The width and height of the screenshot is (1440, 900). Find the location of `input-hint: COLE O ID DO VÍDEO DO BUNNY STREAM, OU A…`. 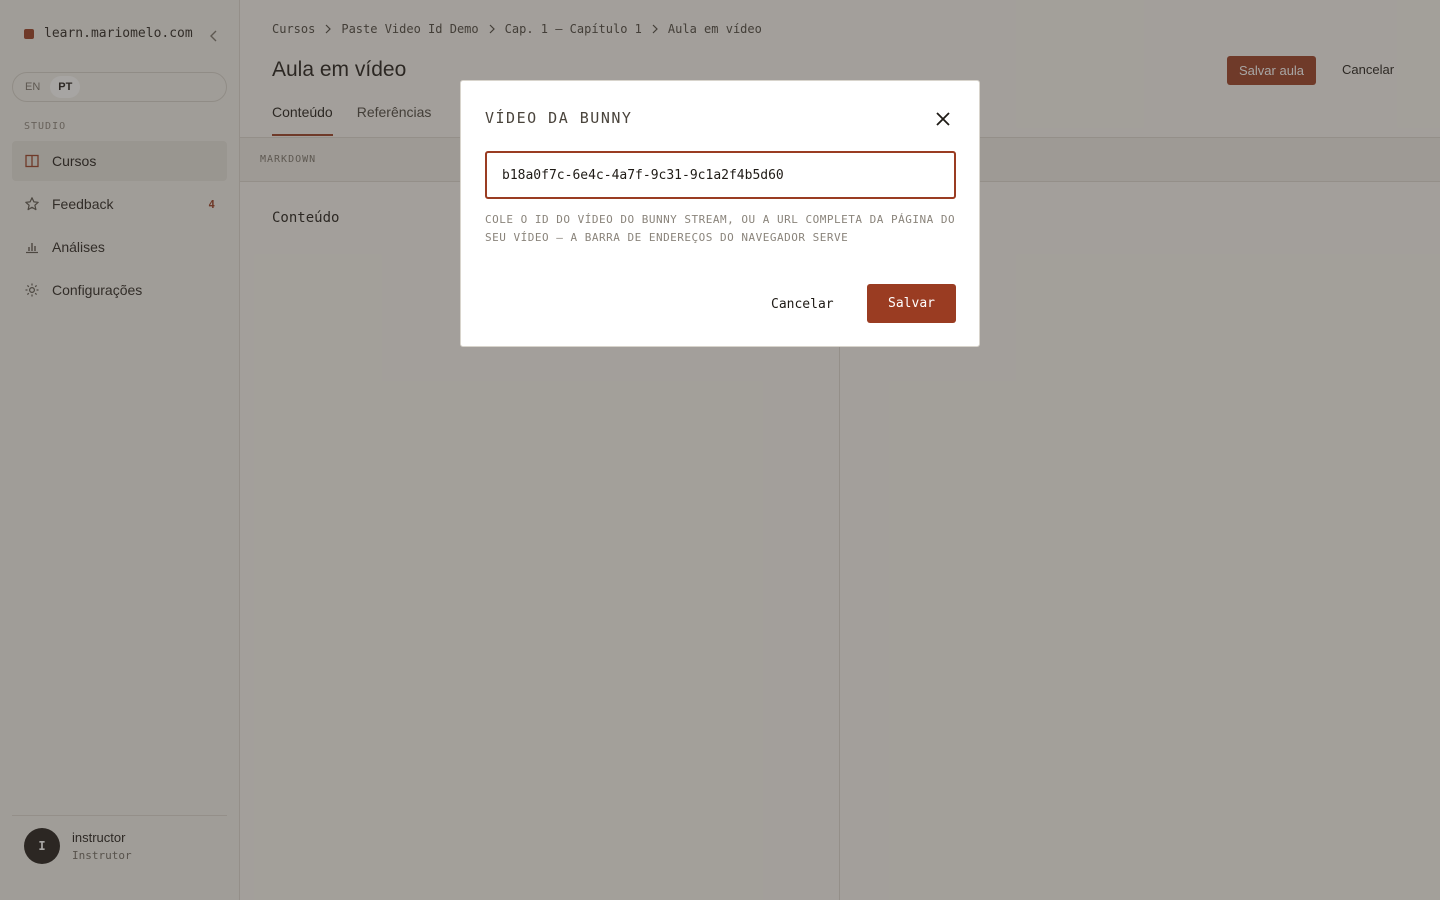

input-hint: COLE O ID DO VÍDEO DO BUNNY STREAM, OU A… is located at coordinates (720, 228).